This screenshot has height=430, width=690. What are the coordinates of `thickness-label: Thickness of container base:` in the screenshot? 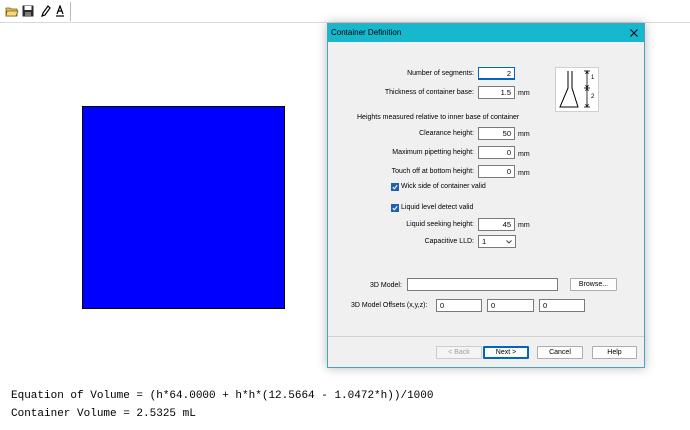 It's located at (429, 92).